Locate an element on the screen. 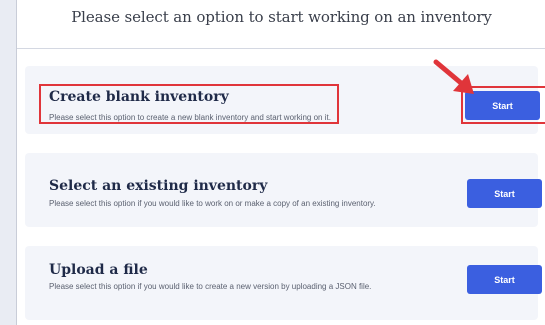  option-title-select-existing: Select an existing inventory is located at coordinates (158, 186).